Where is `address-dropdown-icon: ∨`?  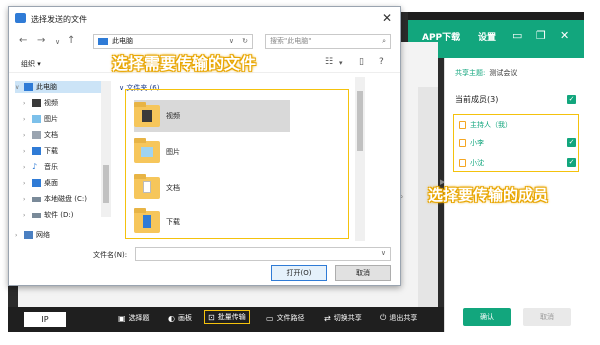 address-dropdown-icon: ∨ is located at coordinates (231, 41).